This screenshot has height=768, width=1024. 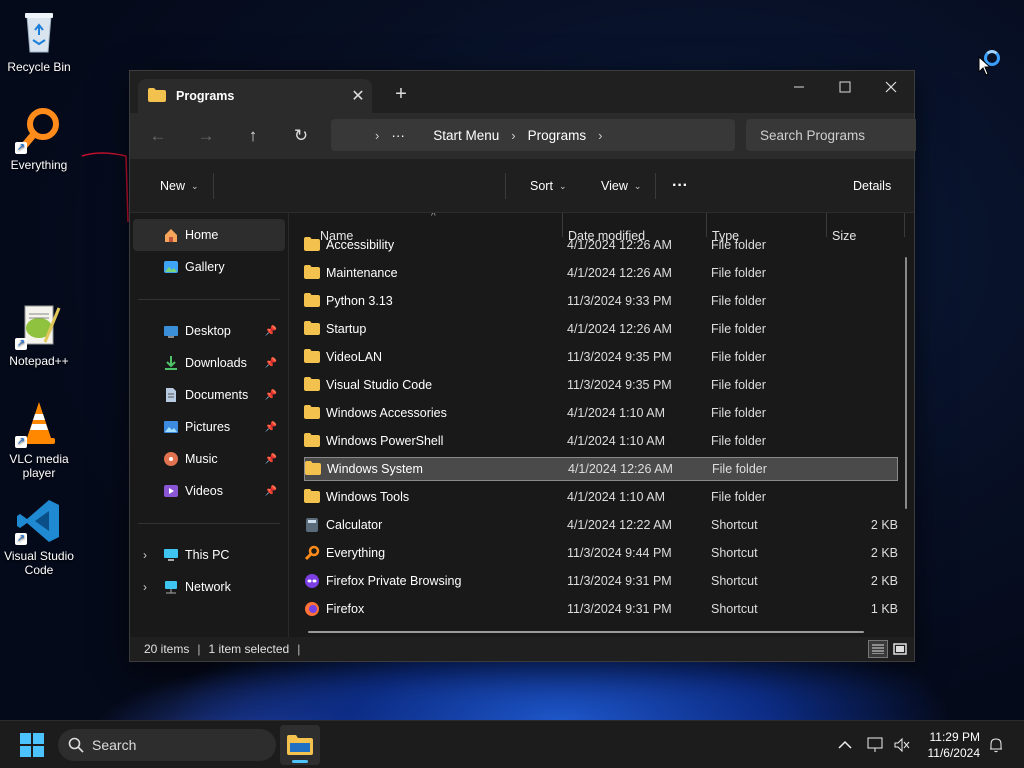 I want to click on volume-muted-icon, so click(x=902, y=745).